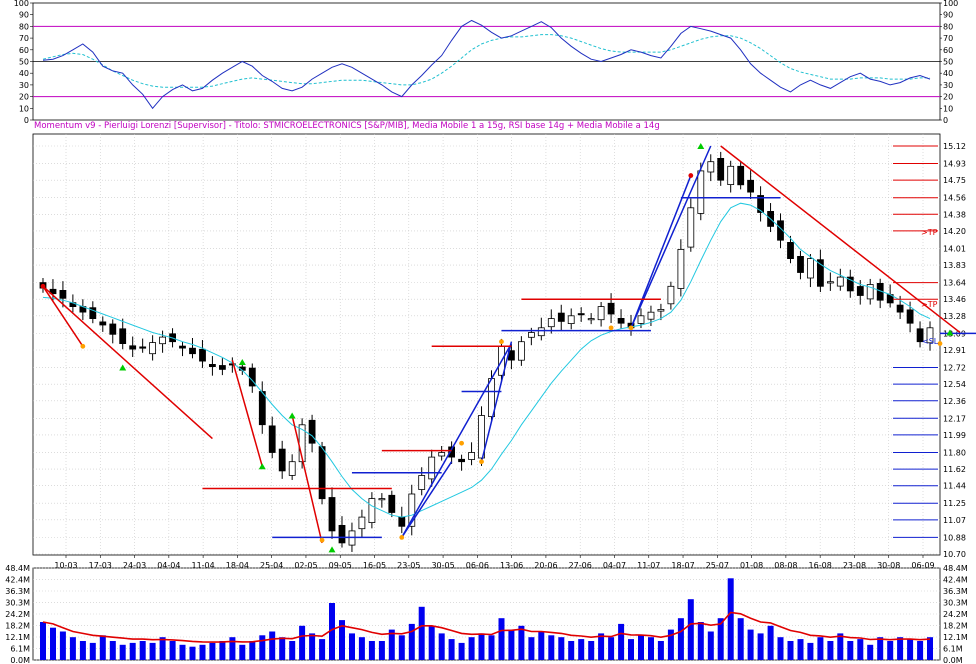 The width and height of the screenshot is (976, 664). Describe the element at coordinates (929, 304) in the screenshot. I see `take-profit-label-lower: >TP` at that location.